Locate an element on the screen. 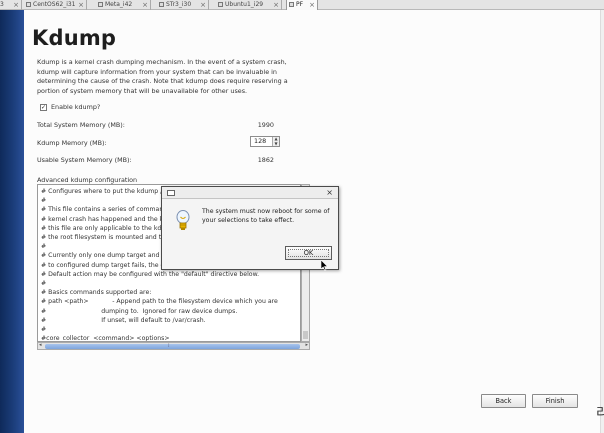 The image size is (604, 433). tab-ubuntu: Ubuntu1_i29 × is located at coordinates (249, 5).